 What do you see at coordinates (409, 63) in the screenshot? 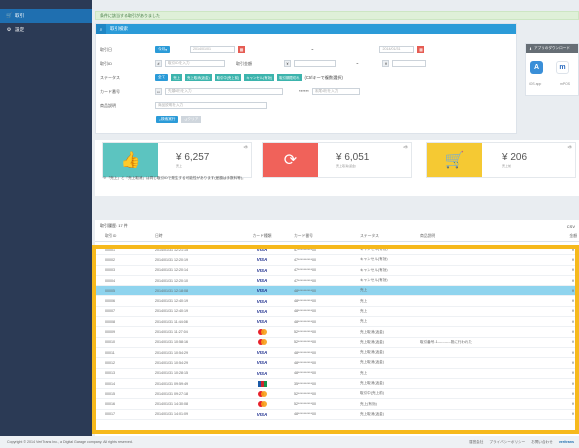
I see `amount-to-input` at bounding box center [409, 63].